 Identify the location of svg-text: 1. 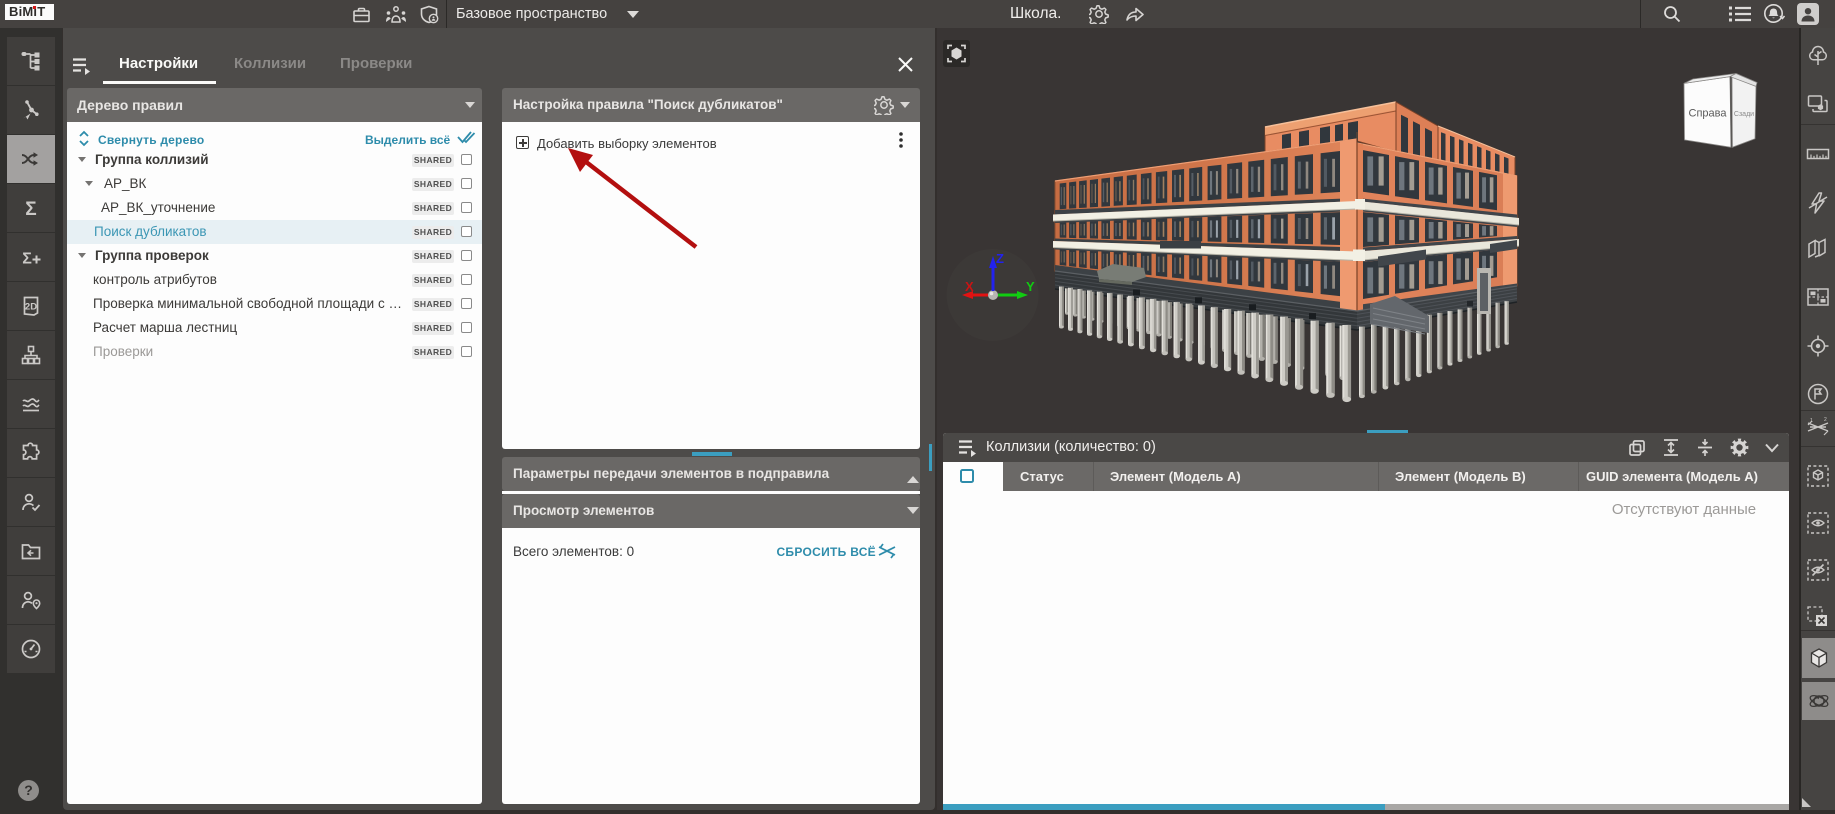
(1811, 421).